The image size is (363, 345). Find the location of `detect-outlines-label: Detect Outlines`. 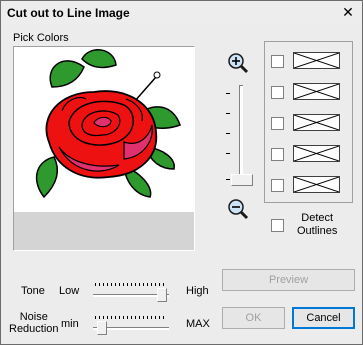

detect-outlines-label: Detect Outlines is located at coordinates (317, 224).